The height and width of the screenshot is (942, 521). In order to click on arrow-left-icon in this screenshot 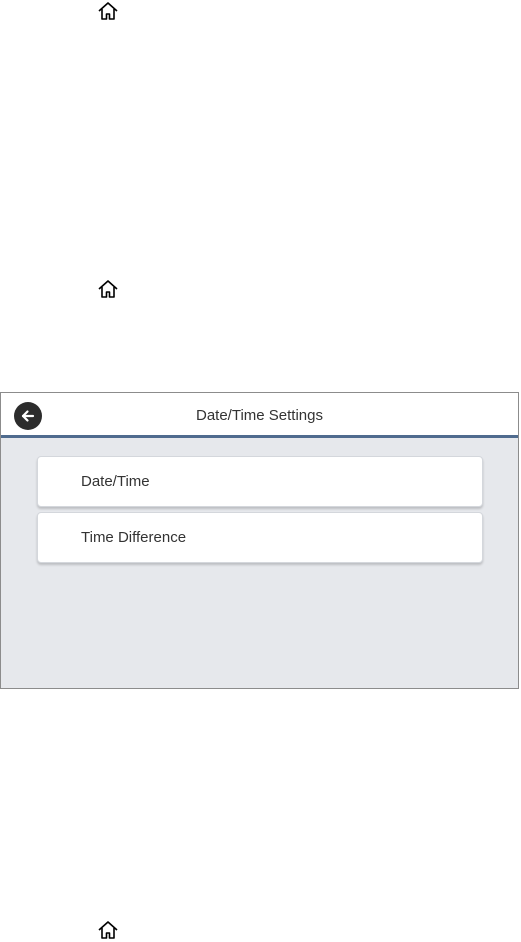, I will do `click(28, 416)`.